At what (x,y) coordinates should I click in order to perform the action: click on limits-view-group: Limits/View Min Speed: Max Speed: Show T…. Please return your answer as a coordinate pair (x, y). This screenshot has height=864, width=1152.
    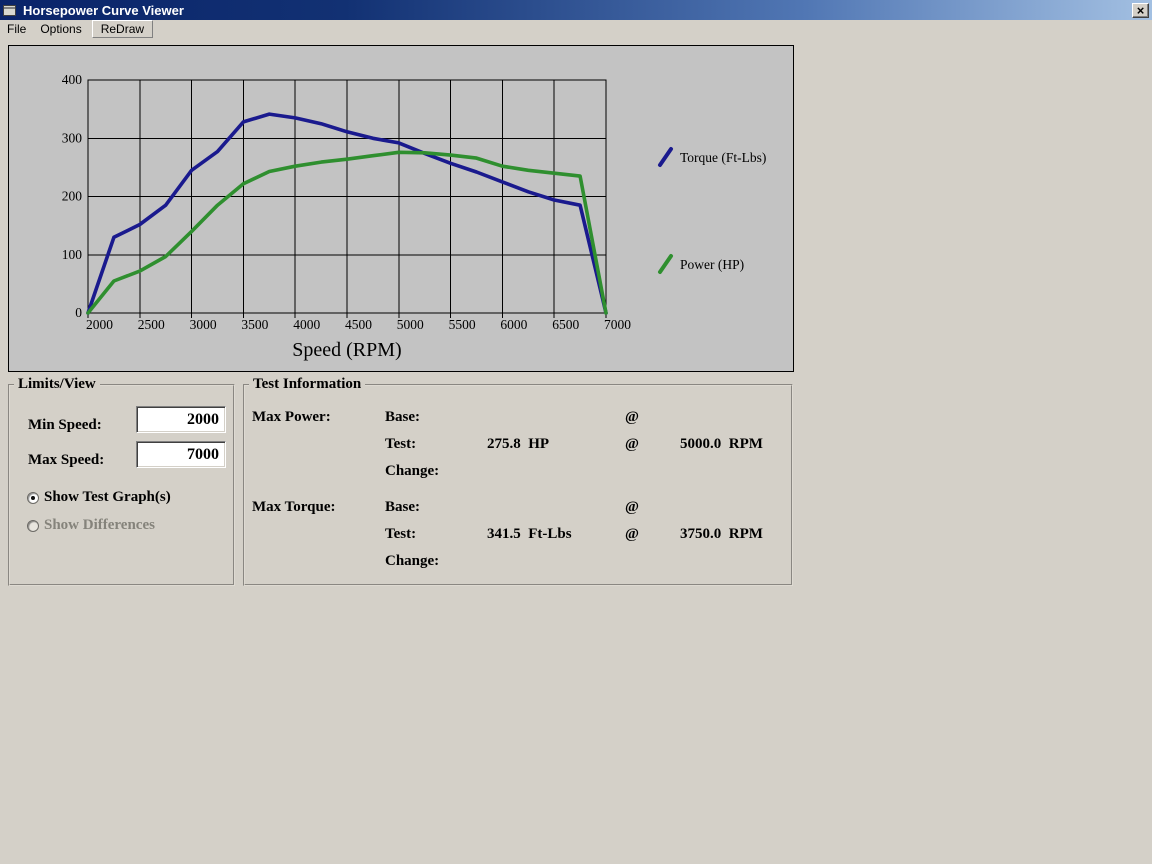
    Looking at the image, I should click on (121, 481).